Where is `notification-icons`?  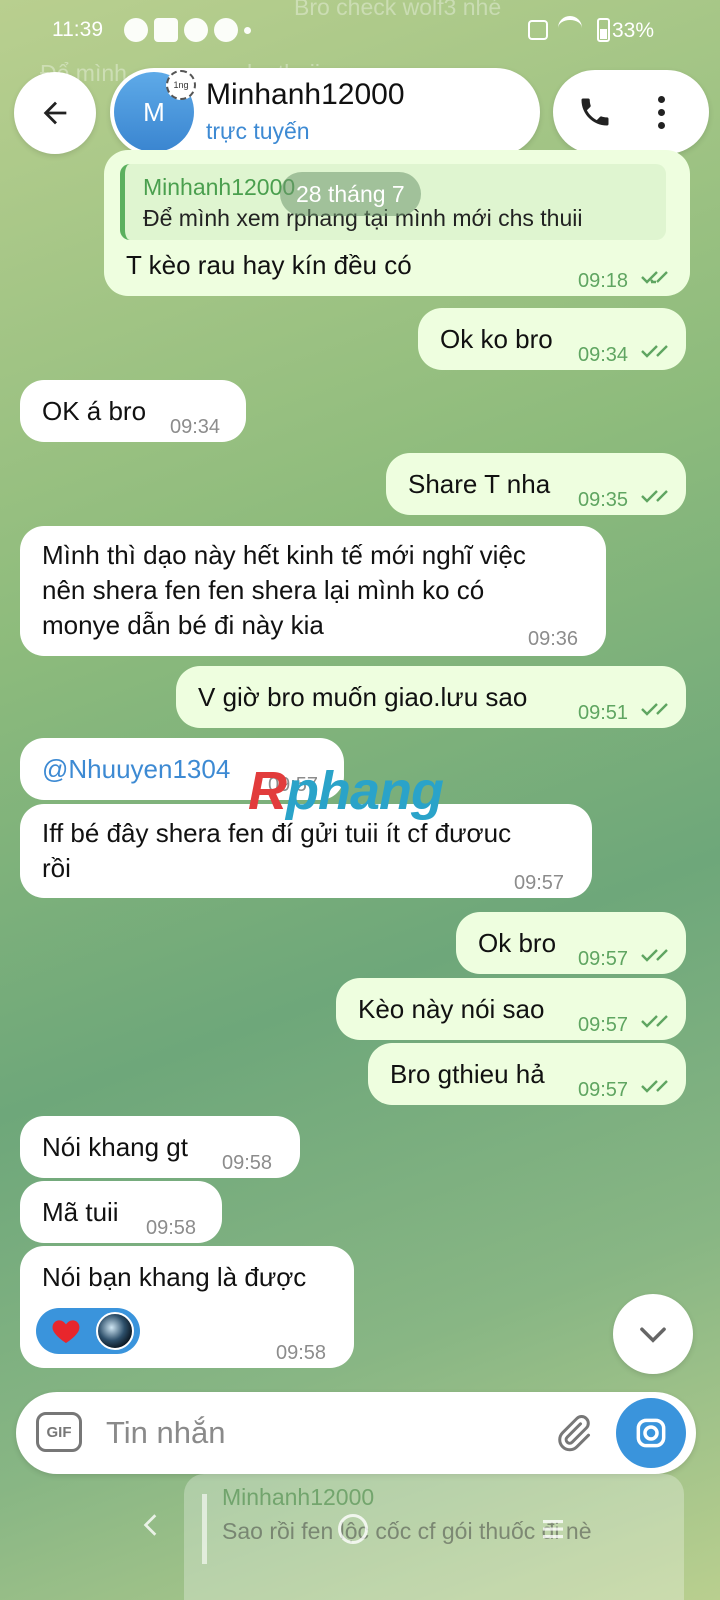 notification-icons is located at coordinates (187, 30).